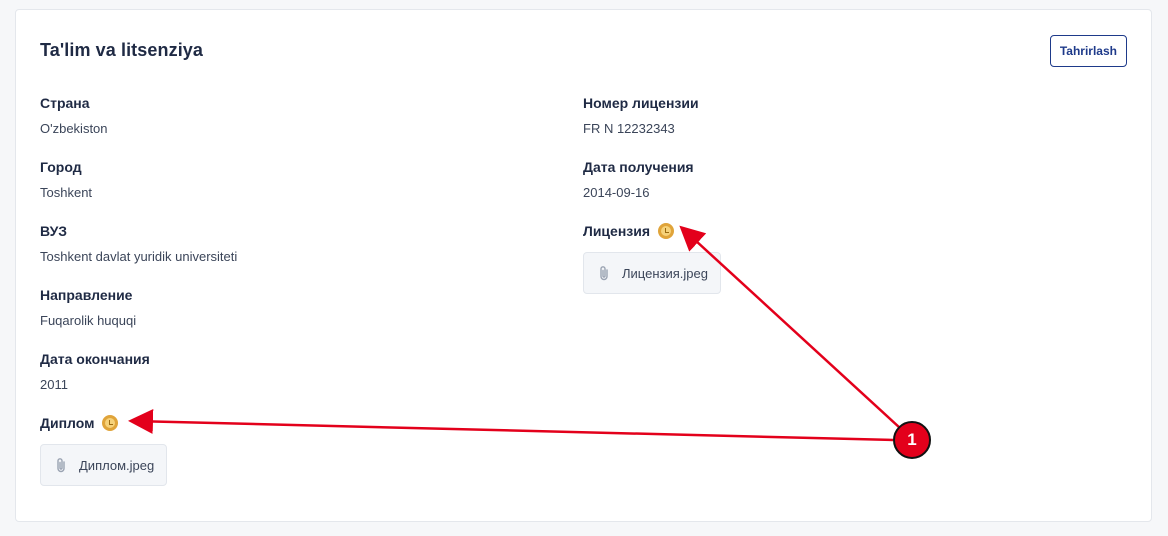  Describe the element at coordinates (641, 103) in the screenshot. I see `license-number-label: Номер лицензии` at that location.